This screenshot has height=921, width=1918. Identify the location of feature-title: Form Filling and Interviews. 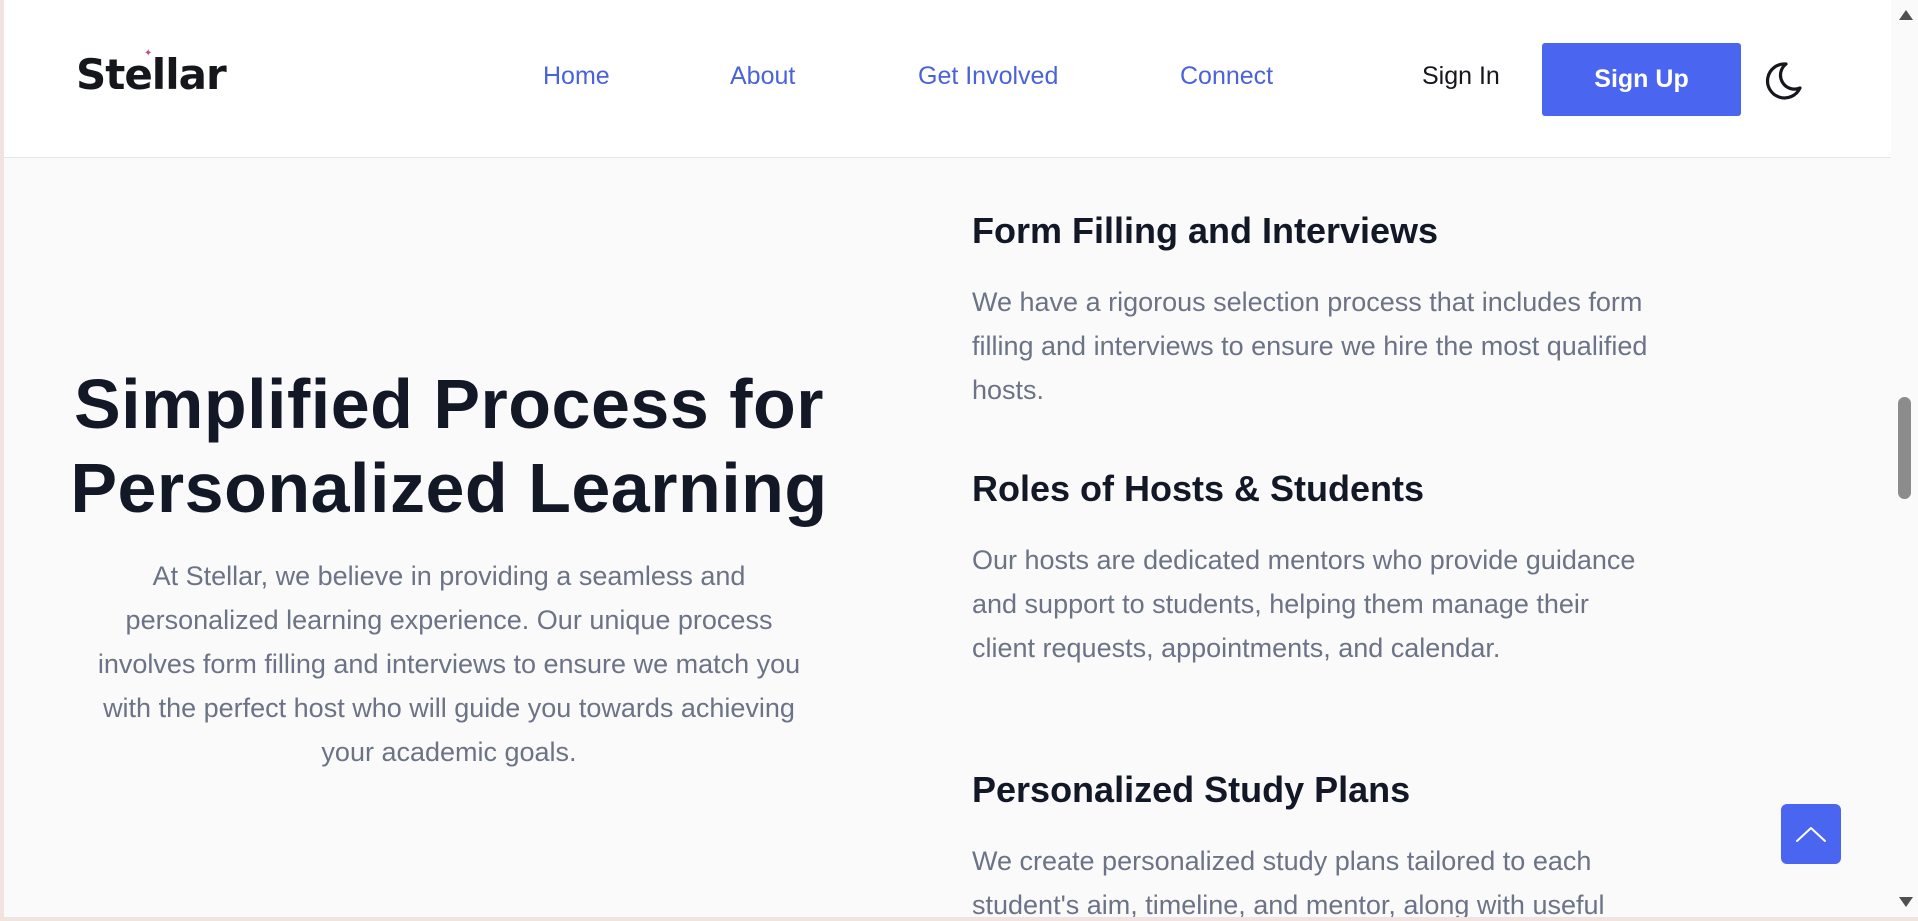
(1205, 230).